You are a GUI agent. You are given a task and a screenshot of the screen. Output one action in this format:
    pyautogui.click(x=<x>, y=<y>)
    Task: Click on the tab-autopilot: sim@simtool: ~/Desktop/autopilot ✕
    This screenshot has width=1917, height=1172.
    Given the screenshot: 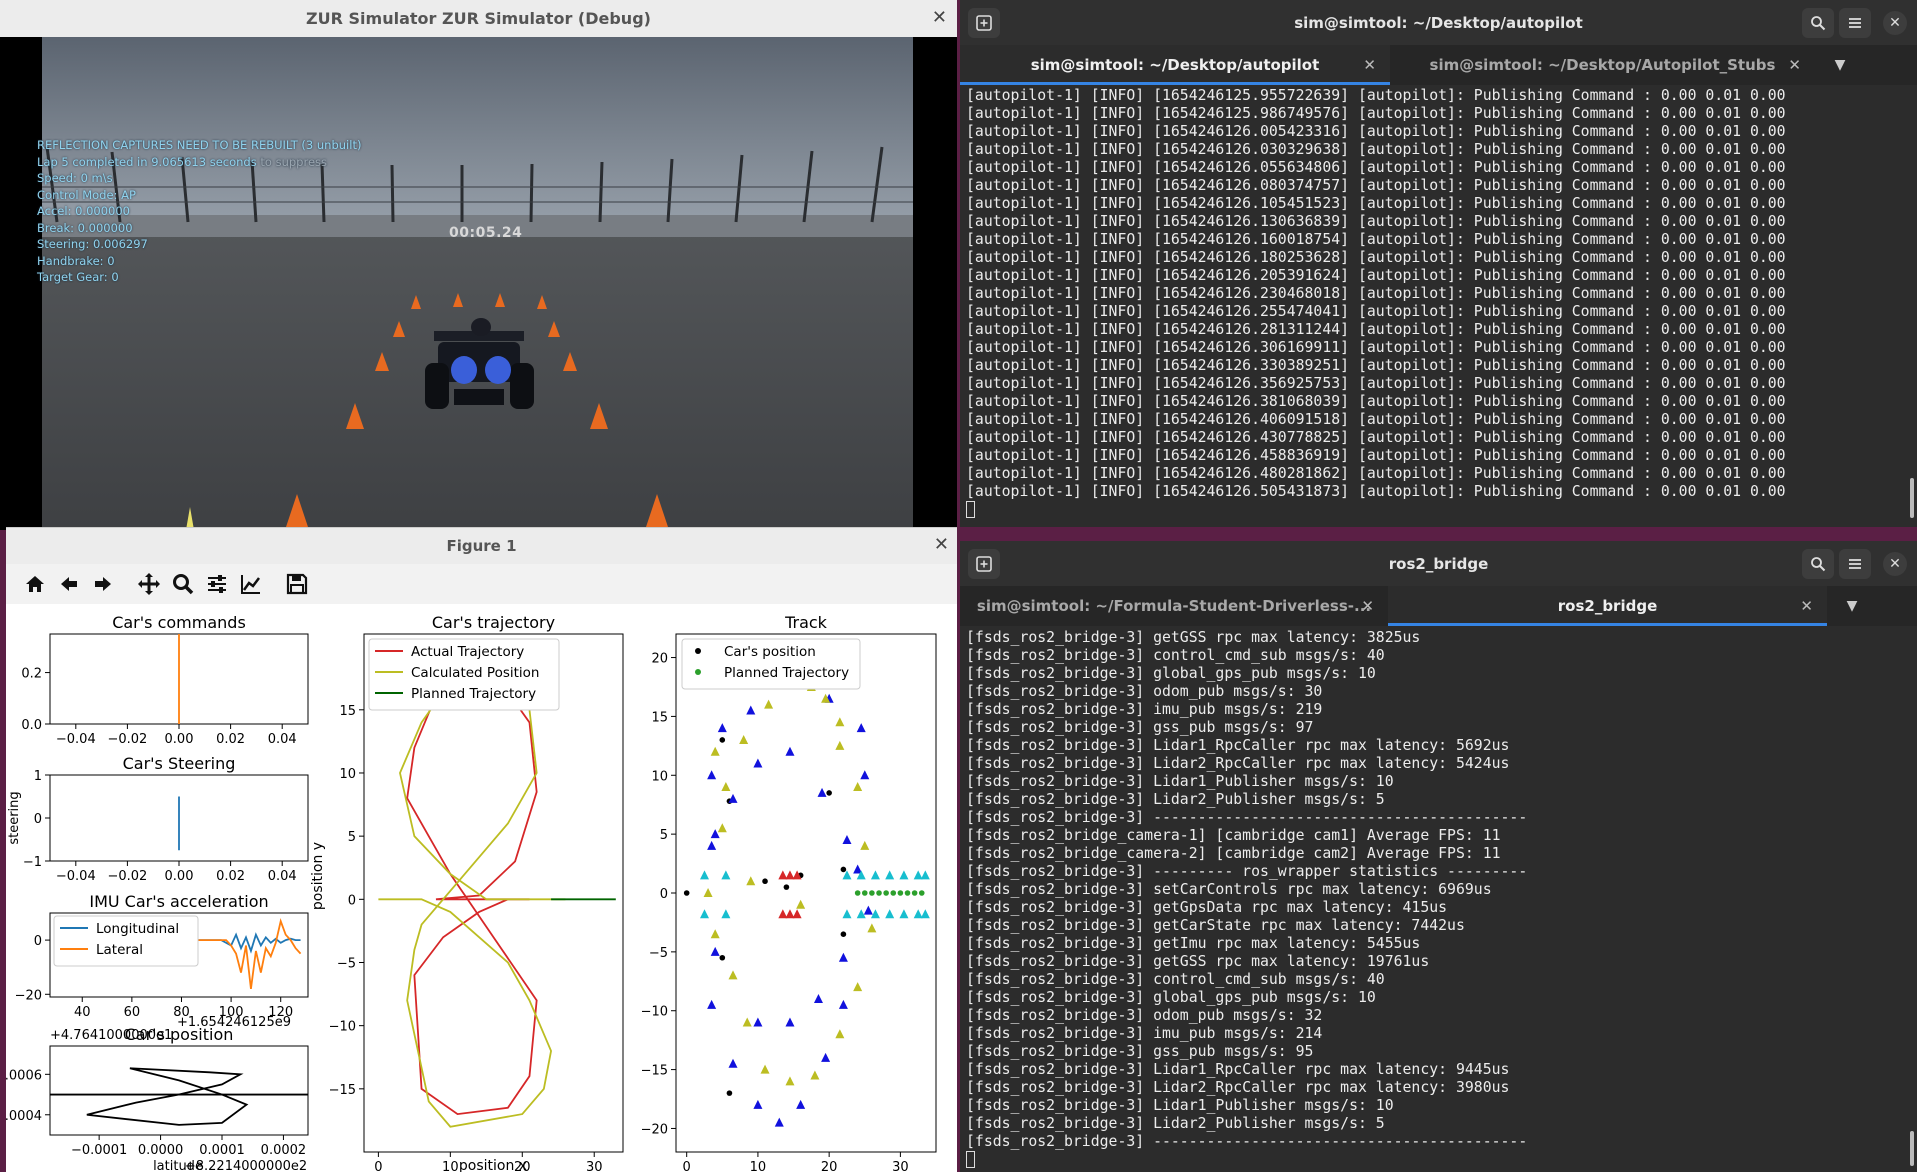 What is the action you would take?
    pyautogui.click(x=1175, y=65)
    